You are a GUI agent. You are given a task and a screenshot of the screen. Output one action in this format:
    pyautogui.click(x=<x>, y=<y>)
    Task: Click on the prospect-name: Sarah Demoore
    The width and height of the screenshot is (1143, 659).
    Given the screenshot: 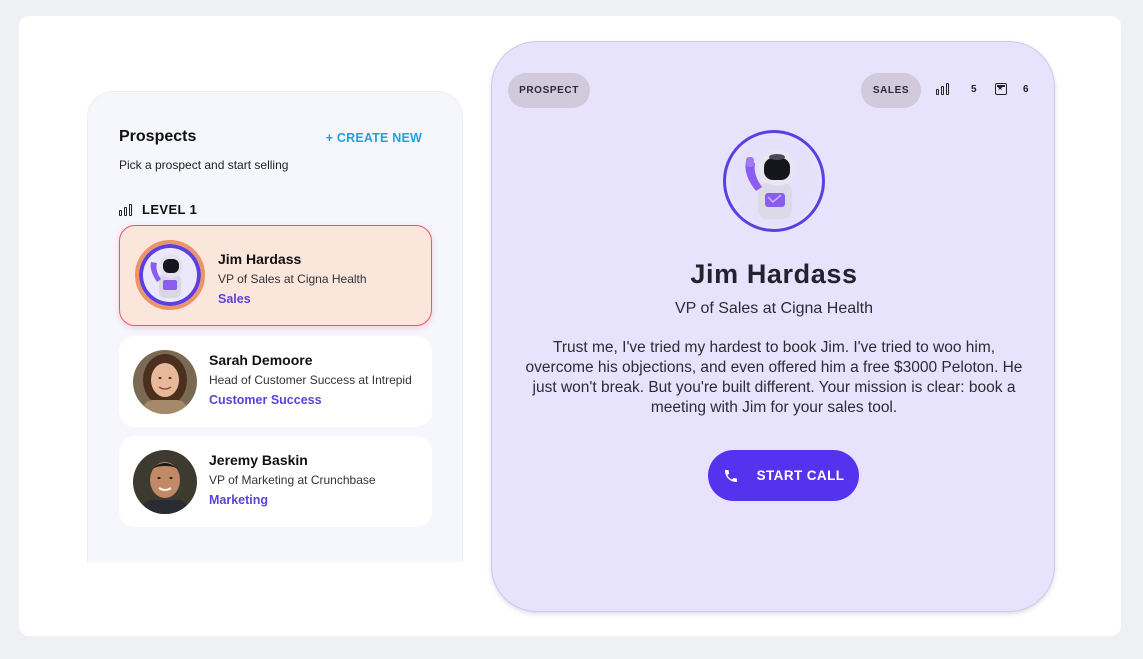 What is the action you would take?
    pyautogui.click(x=261, y=360)
    